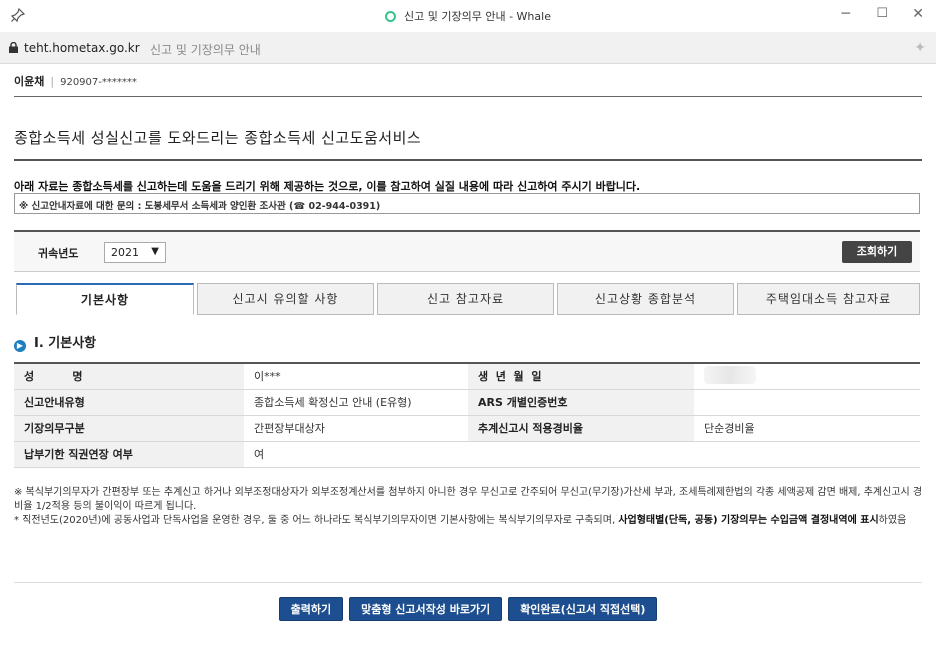 The width and height of the screenshot is (936, 666). I want to click on label-bookkeeping: 기장의무구분, so click(129, 428).